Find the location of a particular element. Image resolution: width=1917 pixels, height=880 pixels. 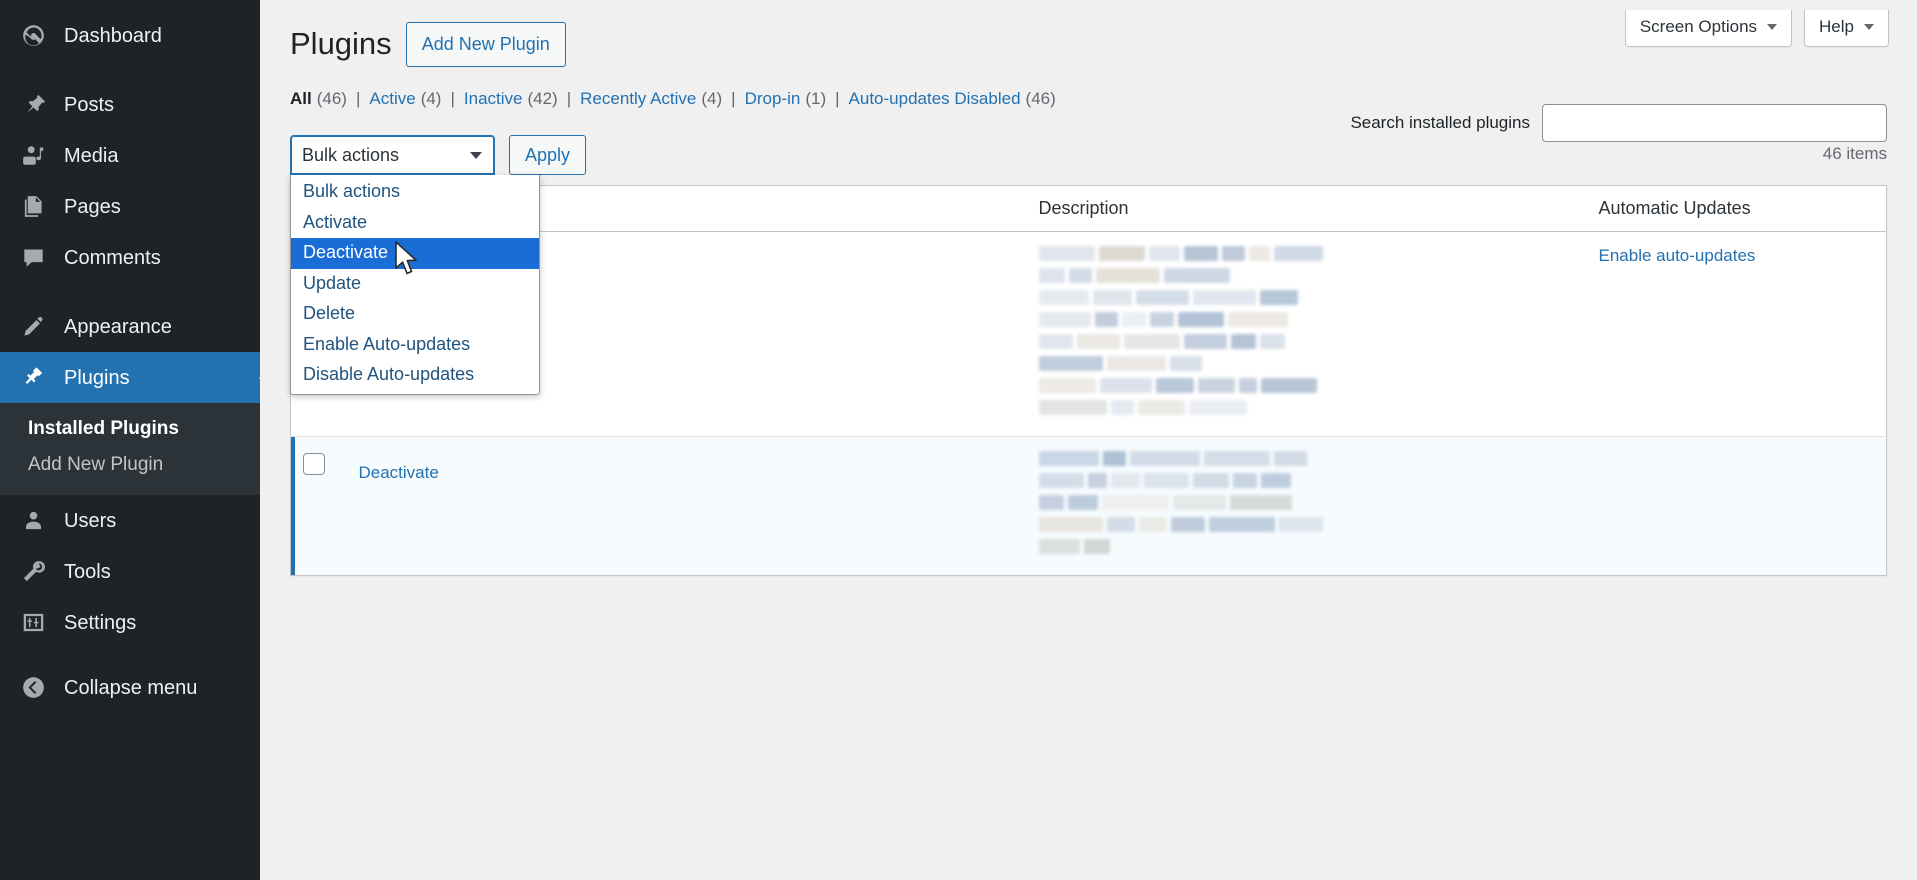

media-icon is located at coordinates (38, 156).